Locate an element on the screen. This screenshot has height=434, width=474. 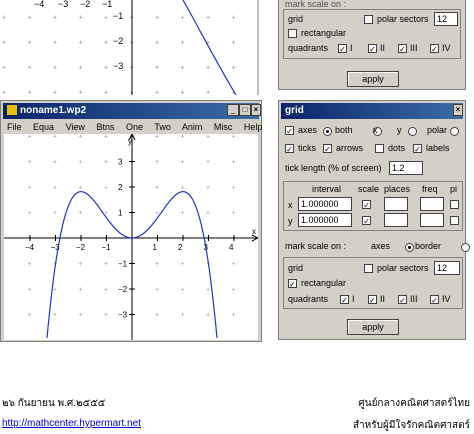
dots-checkbox is located at coordinates (379, 148).